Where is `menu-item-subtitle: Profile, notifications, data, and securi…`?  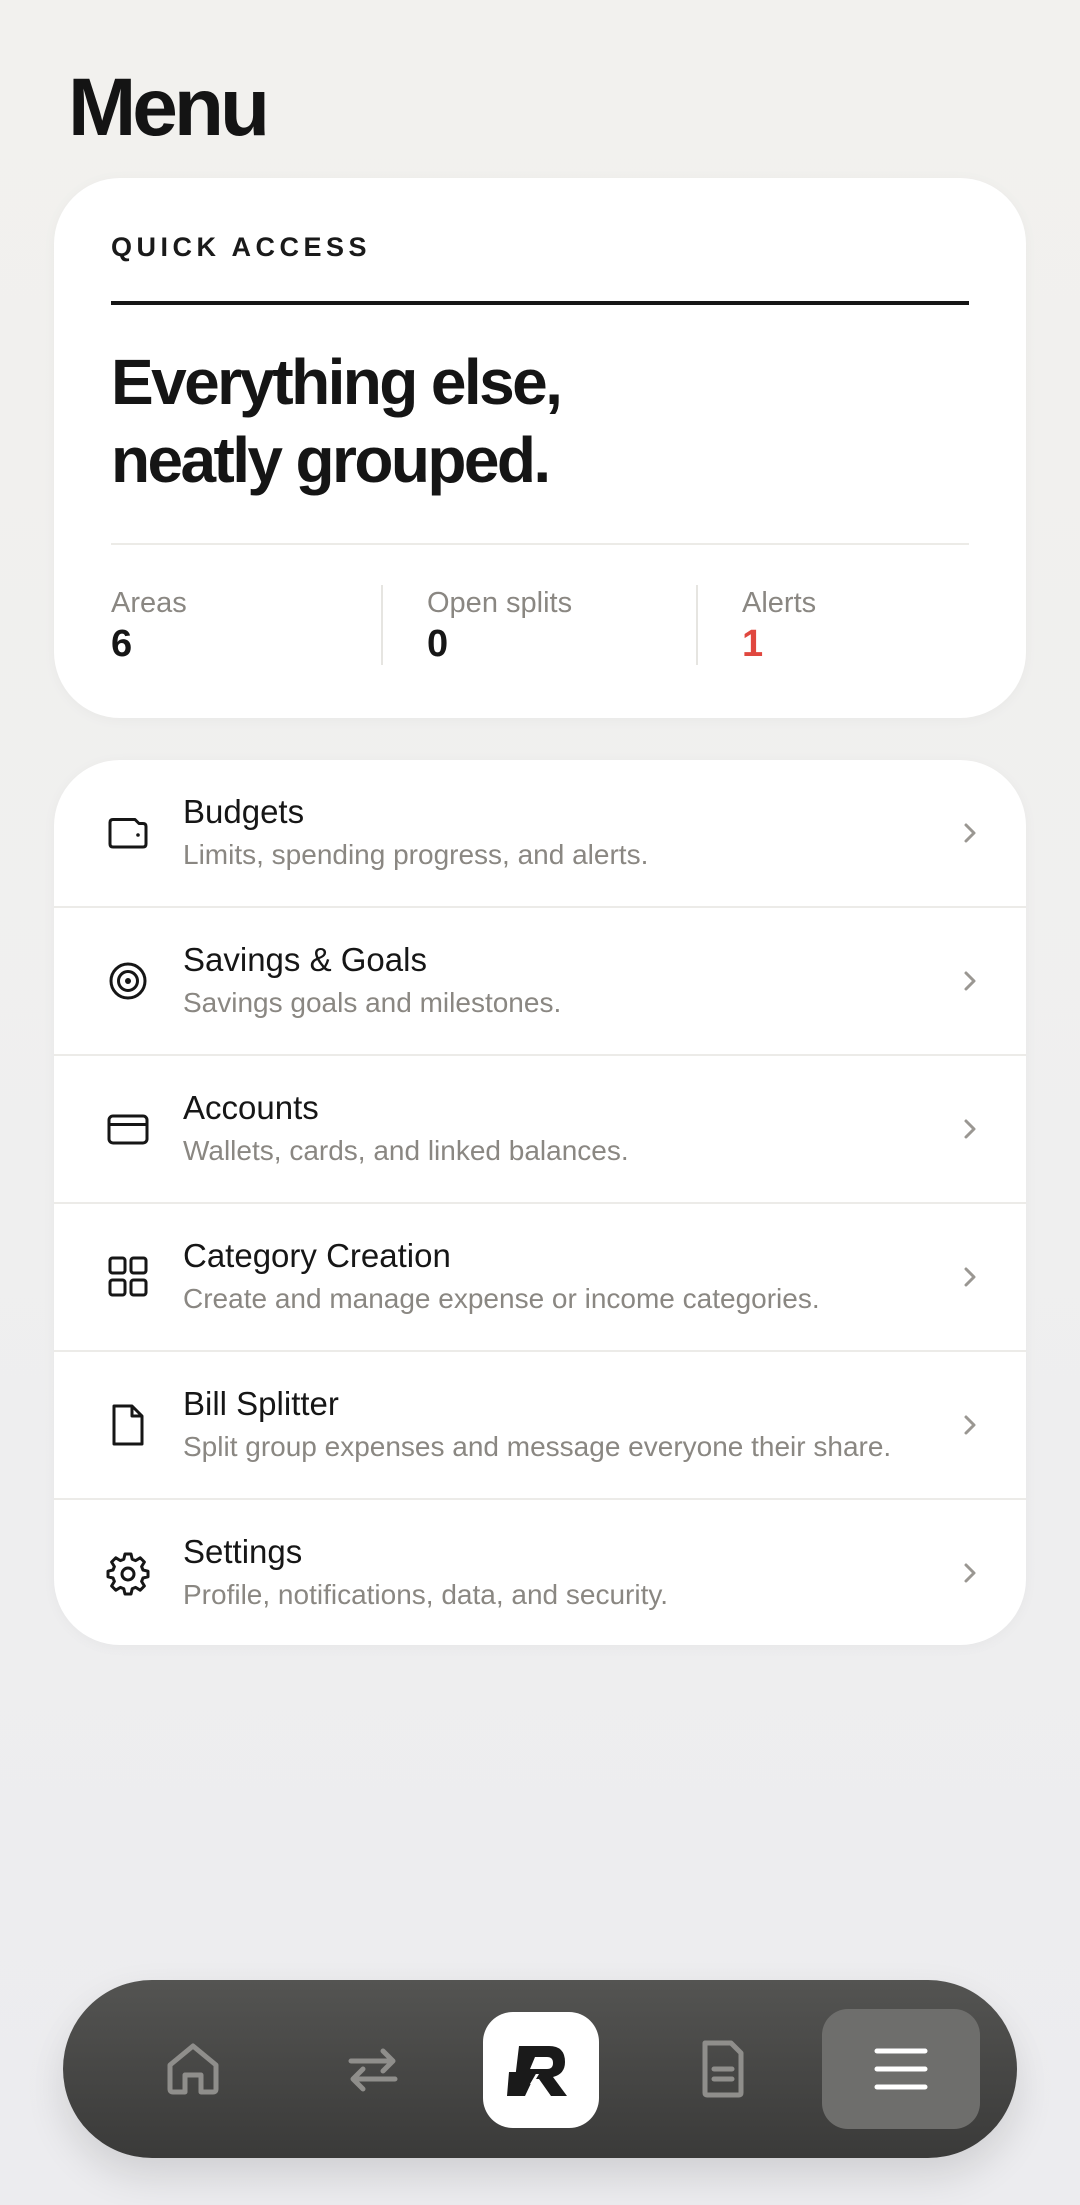
menu-item-subtitle: Profile, notifications, data, and securi… is located at coordinates (426, 1594).